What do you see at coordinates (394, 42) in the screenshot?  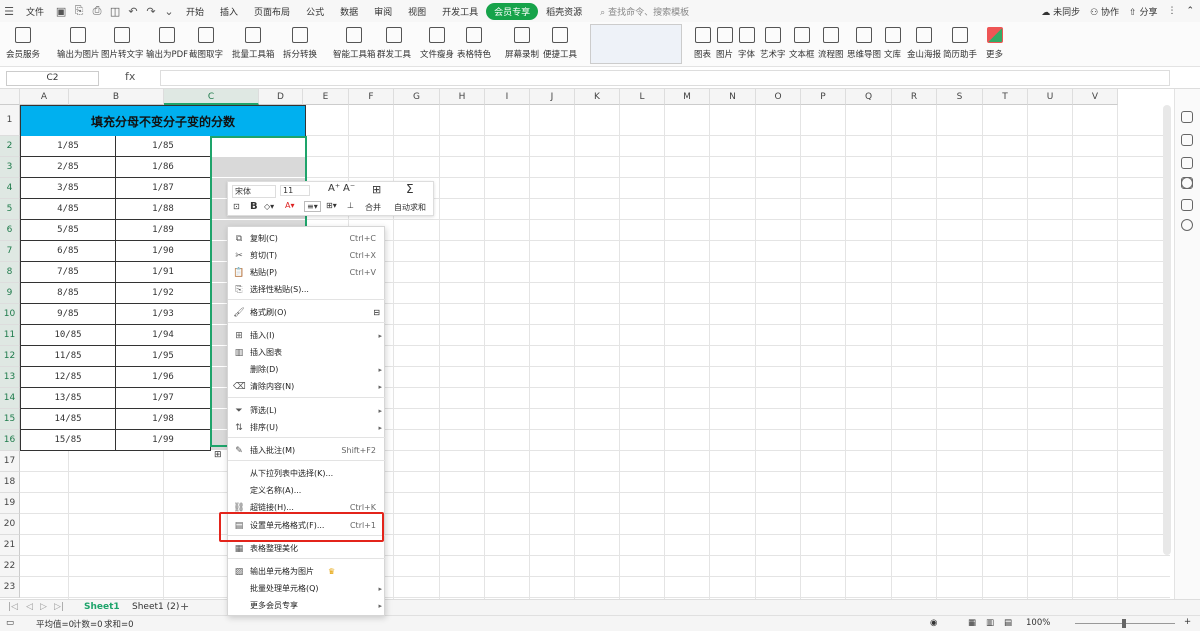 I see `mass-send-button: 群发工具` at bounding box center [394, 42].